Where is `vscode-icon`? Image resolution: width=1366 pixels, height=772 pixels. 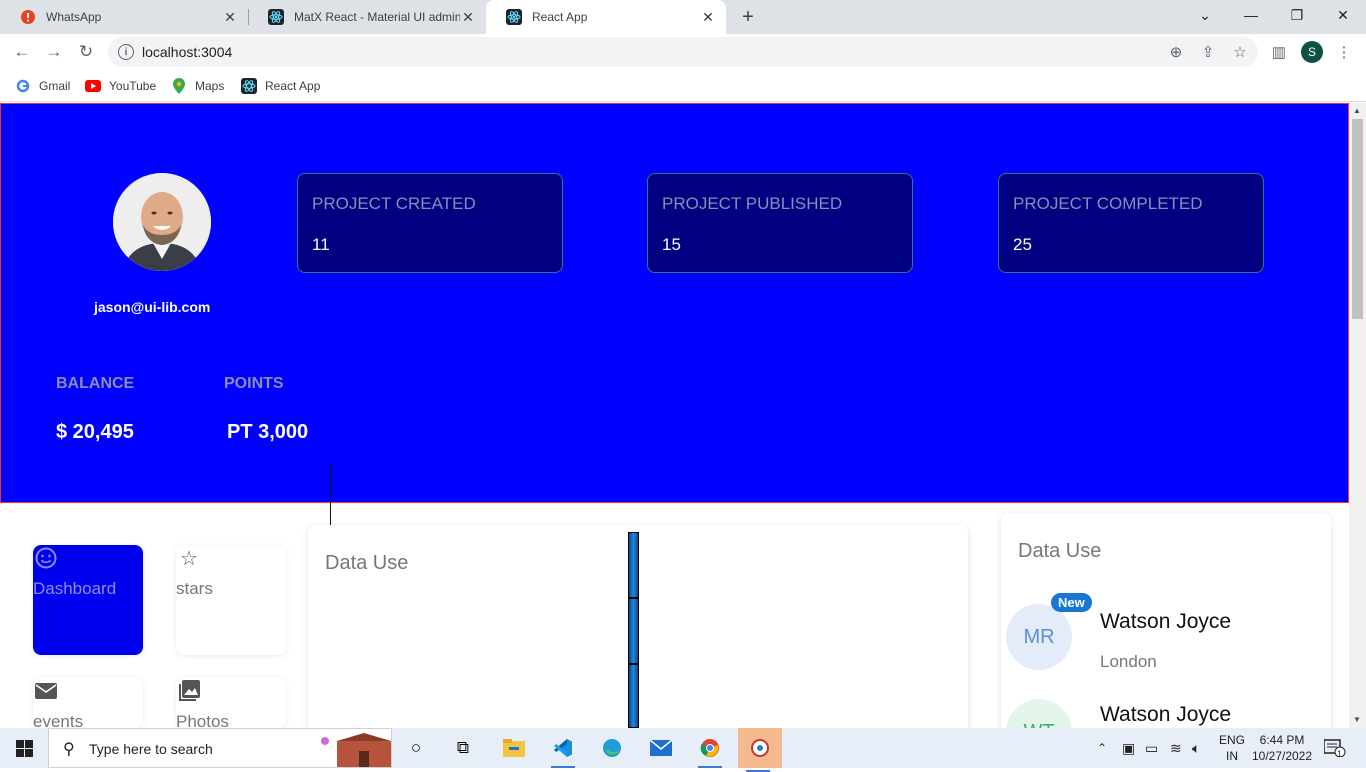
vscode-icon is located at coordinates (563, 750).